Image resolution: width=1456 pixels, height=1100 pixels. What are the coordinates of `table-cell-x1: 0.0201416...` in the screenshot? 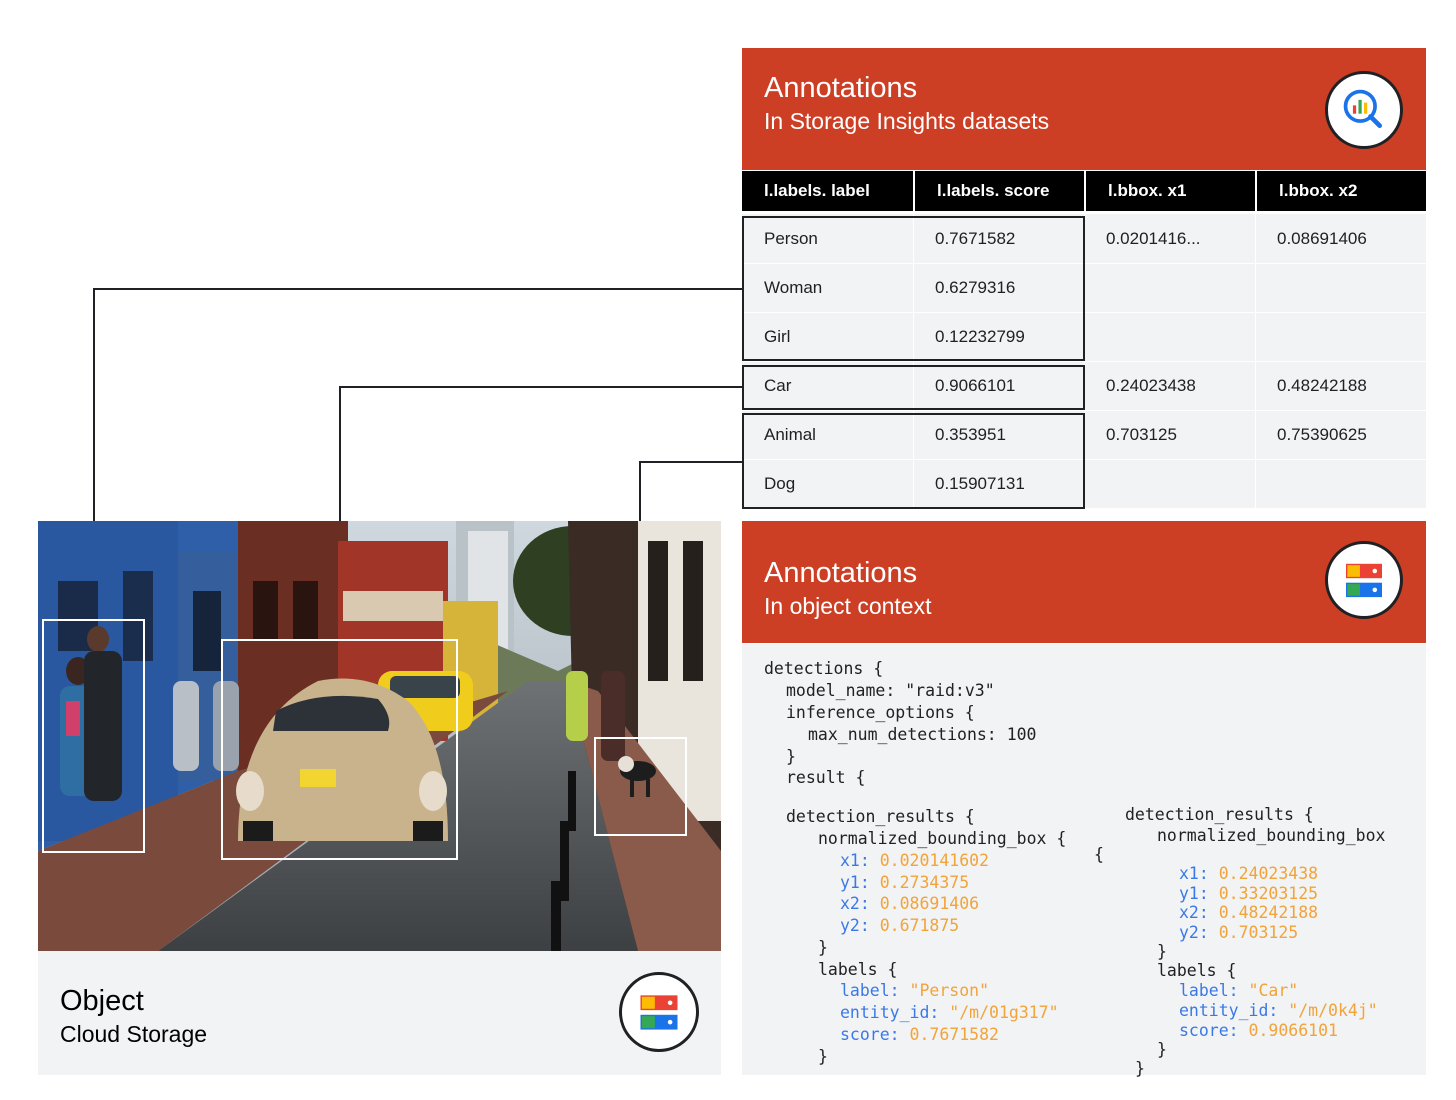 It's located at (1153, 238).